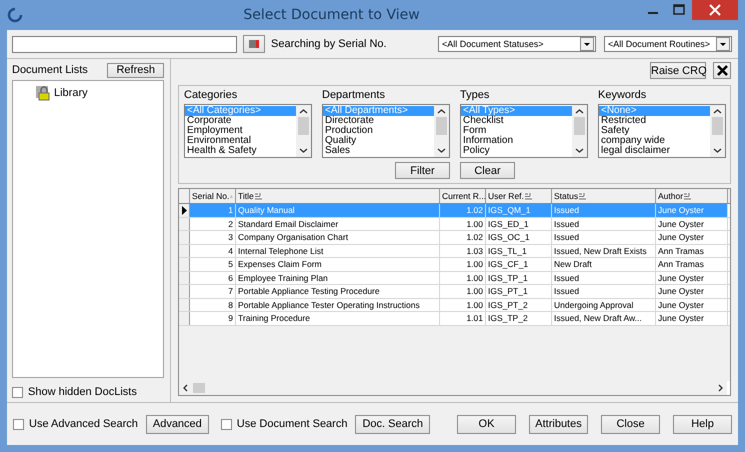 This screenshot has height=452, width=745. I want to click on table-cell: Ann Tramas, so click(692, 250).